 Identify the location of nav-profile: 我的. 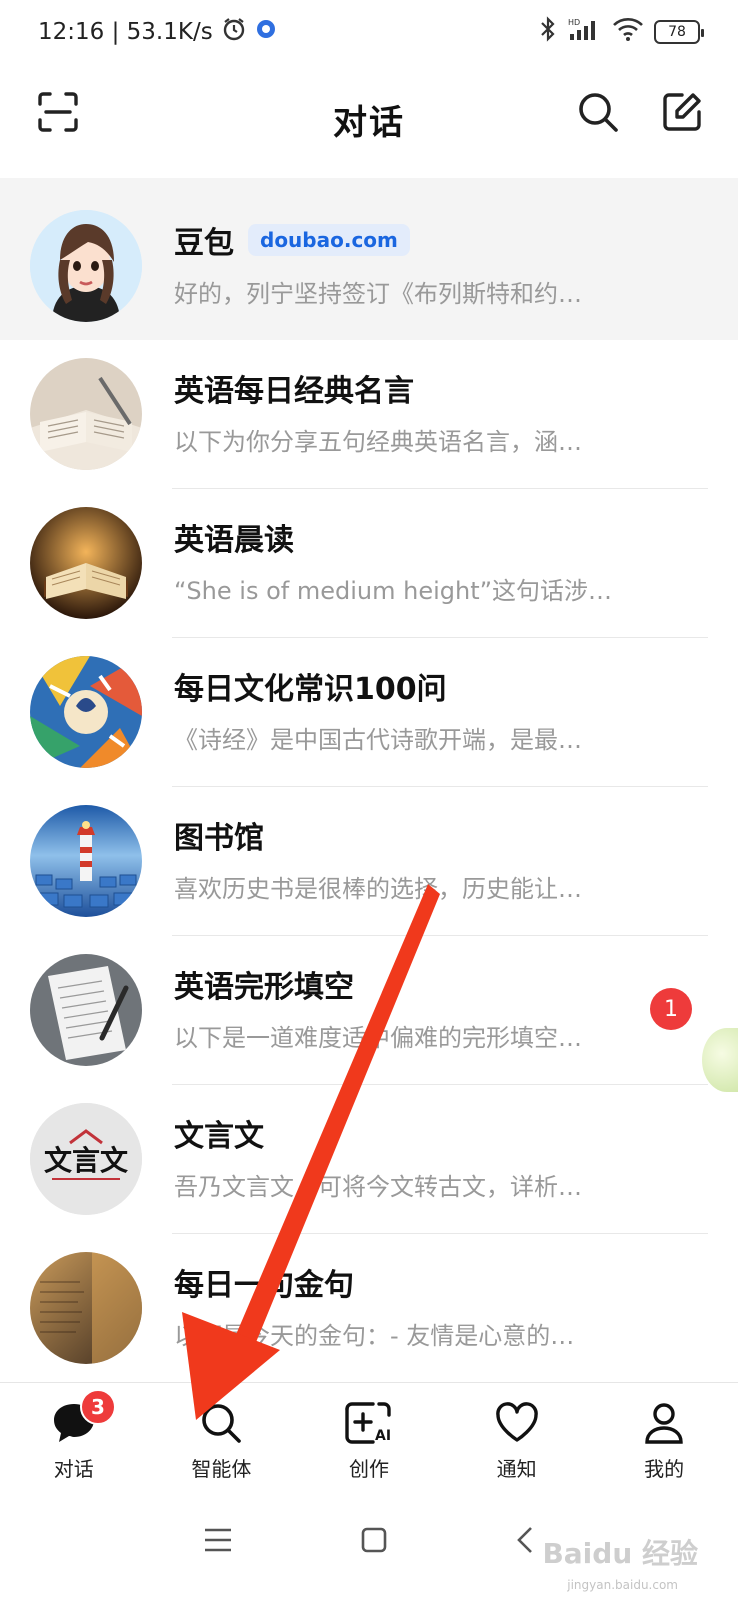
(664, 1432).